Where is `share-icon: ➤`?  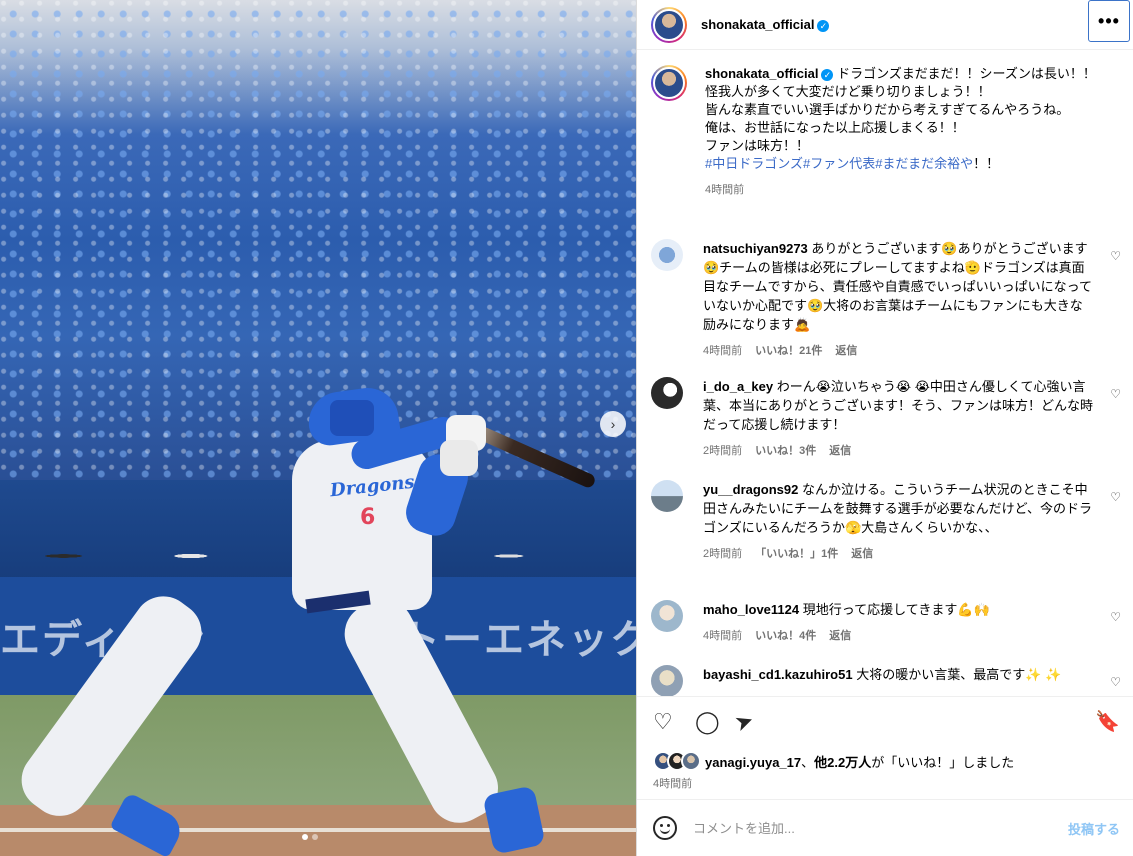 share-icon: ➤ is located at coordinates (744, 722).